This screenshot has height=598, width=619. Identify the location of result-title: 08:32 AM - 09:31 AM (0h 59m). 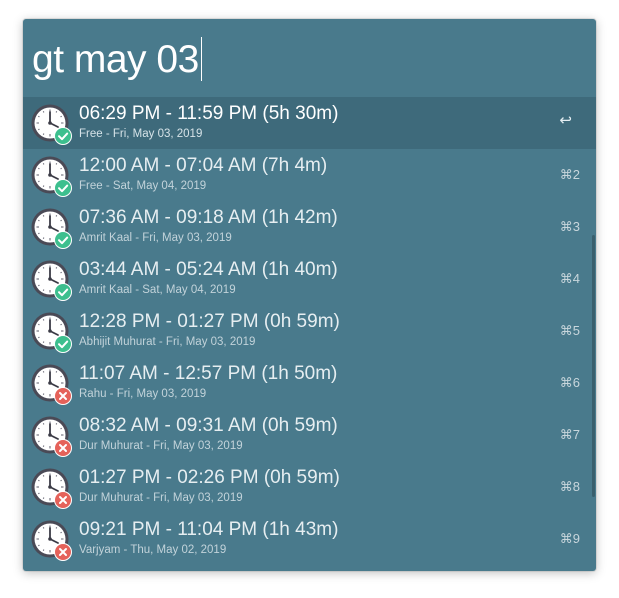
(208, 425).